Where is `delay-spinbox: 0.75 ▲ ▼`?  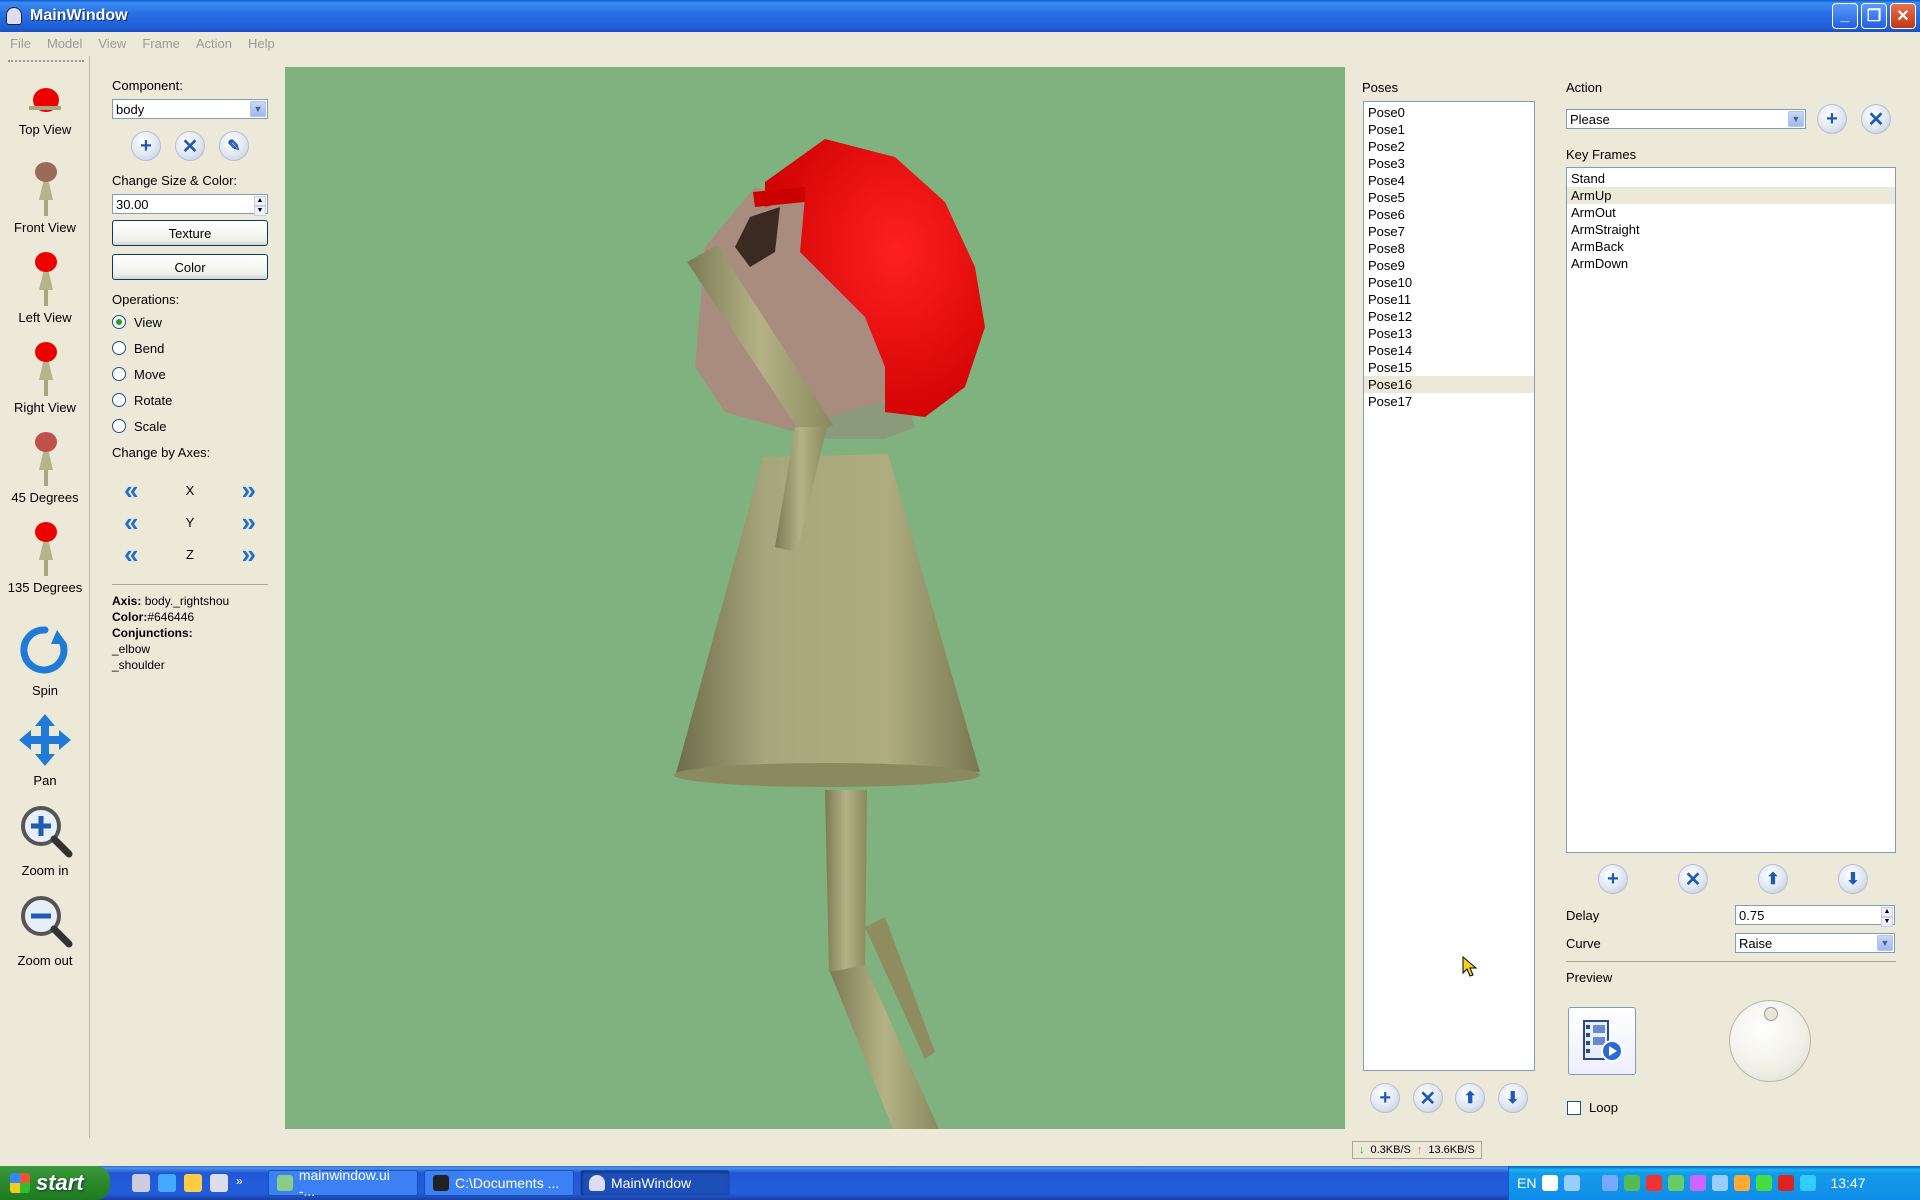
delay-spinbox: 0.75 ▲ ▼ is located at coordinates (1815, 916).